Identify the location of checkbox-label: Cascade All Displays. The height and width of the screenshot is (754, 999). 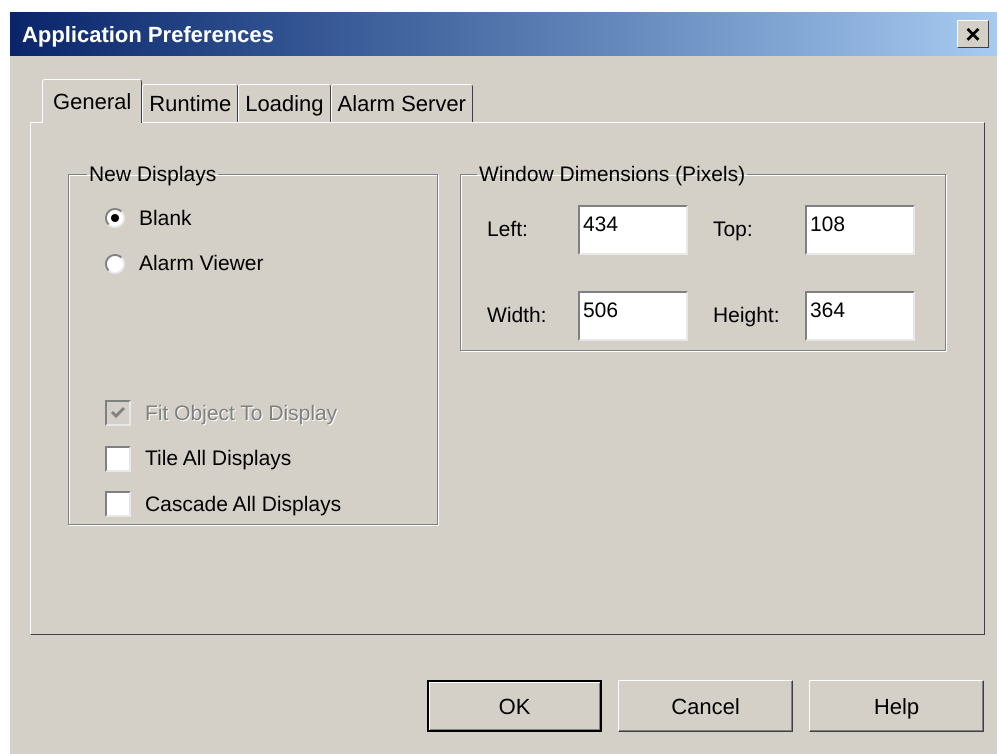
(243, 505).